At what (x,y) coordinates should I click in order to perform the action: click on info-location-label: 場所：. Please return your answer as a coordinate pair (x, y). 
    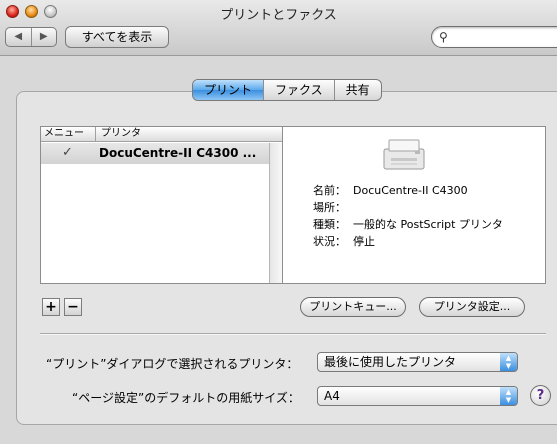
    Looking at the image, I should click on (329, 207).